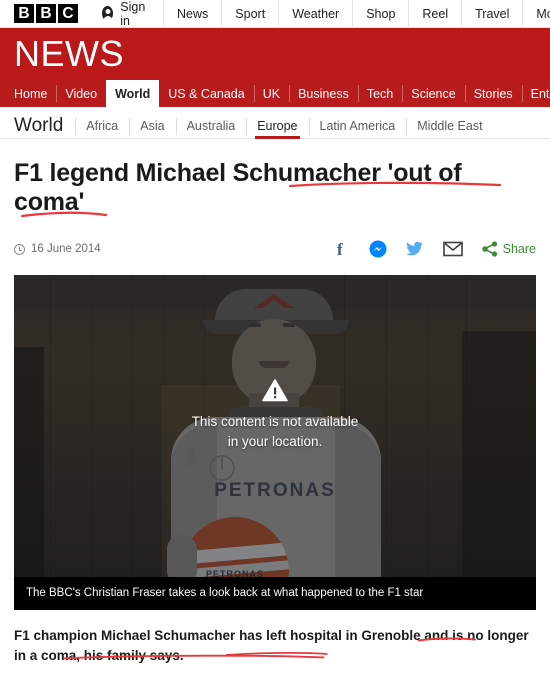 This screenshot has width=550, height=692. I want to click on nav-item-entertainment: Entert, so click(535, 93).